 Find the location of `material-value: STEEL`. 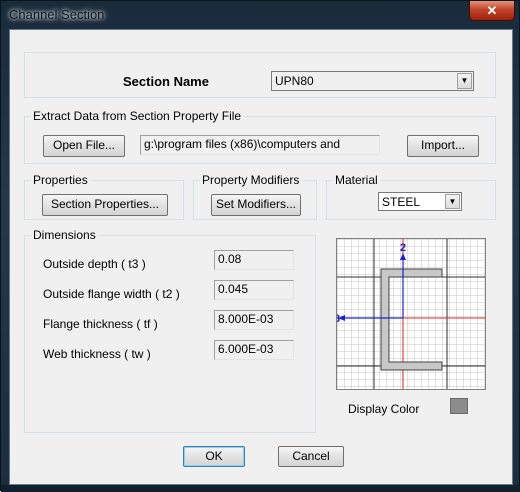

material-value: STEEL is located at coordinates (401, 202).